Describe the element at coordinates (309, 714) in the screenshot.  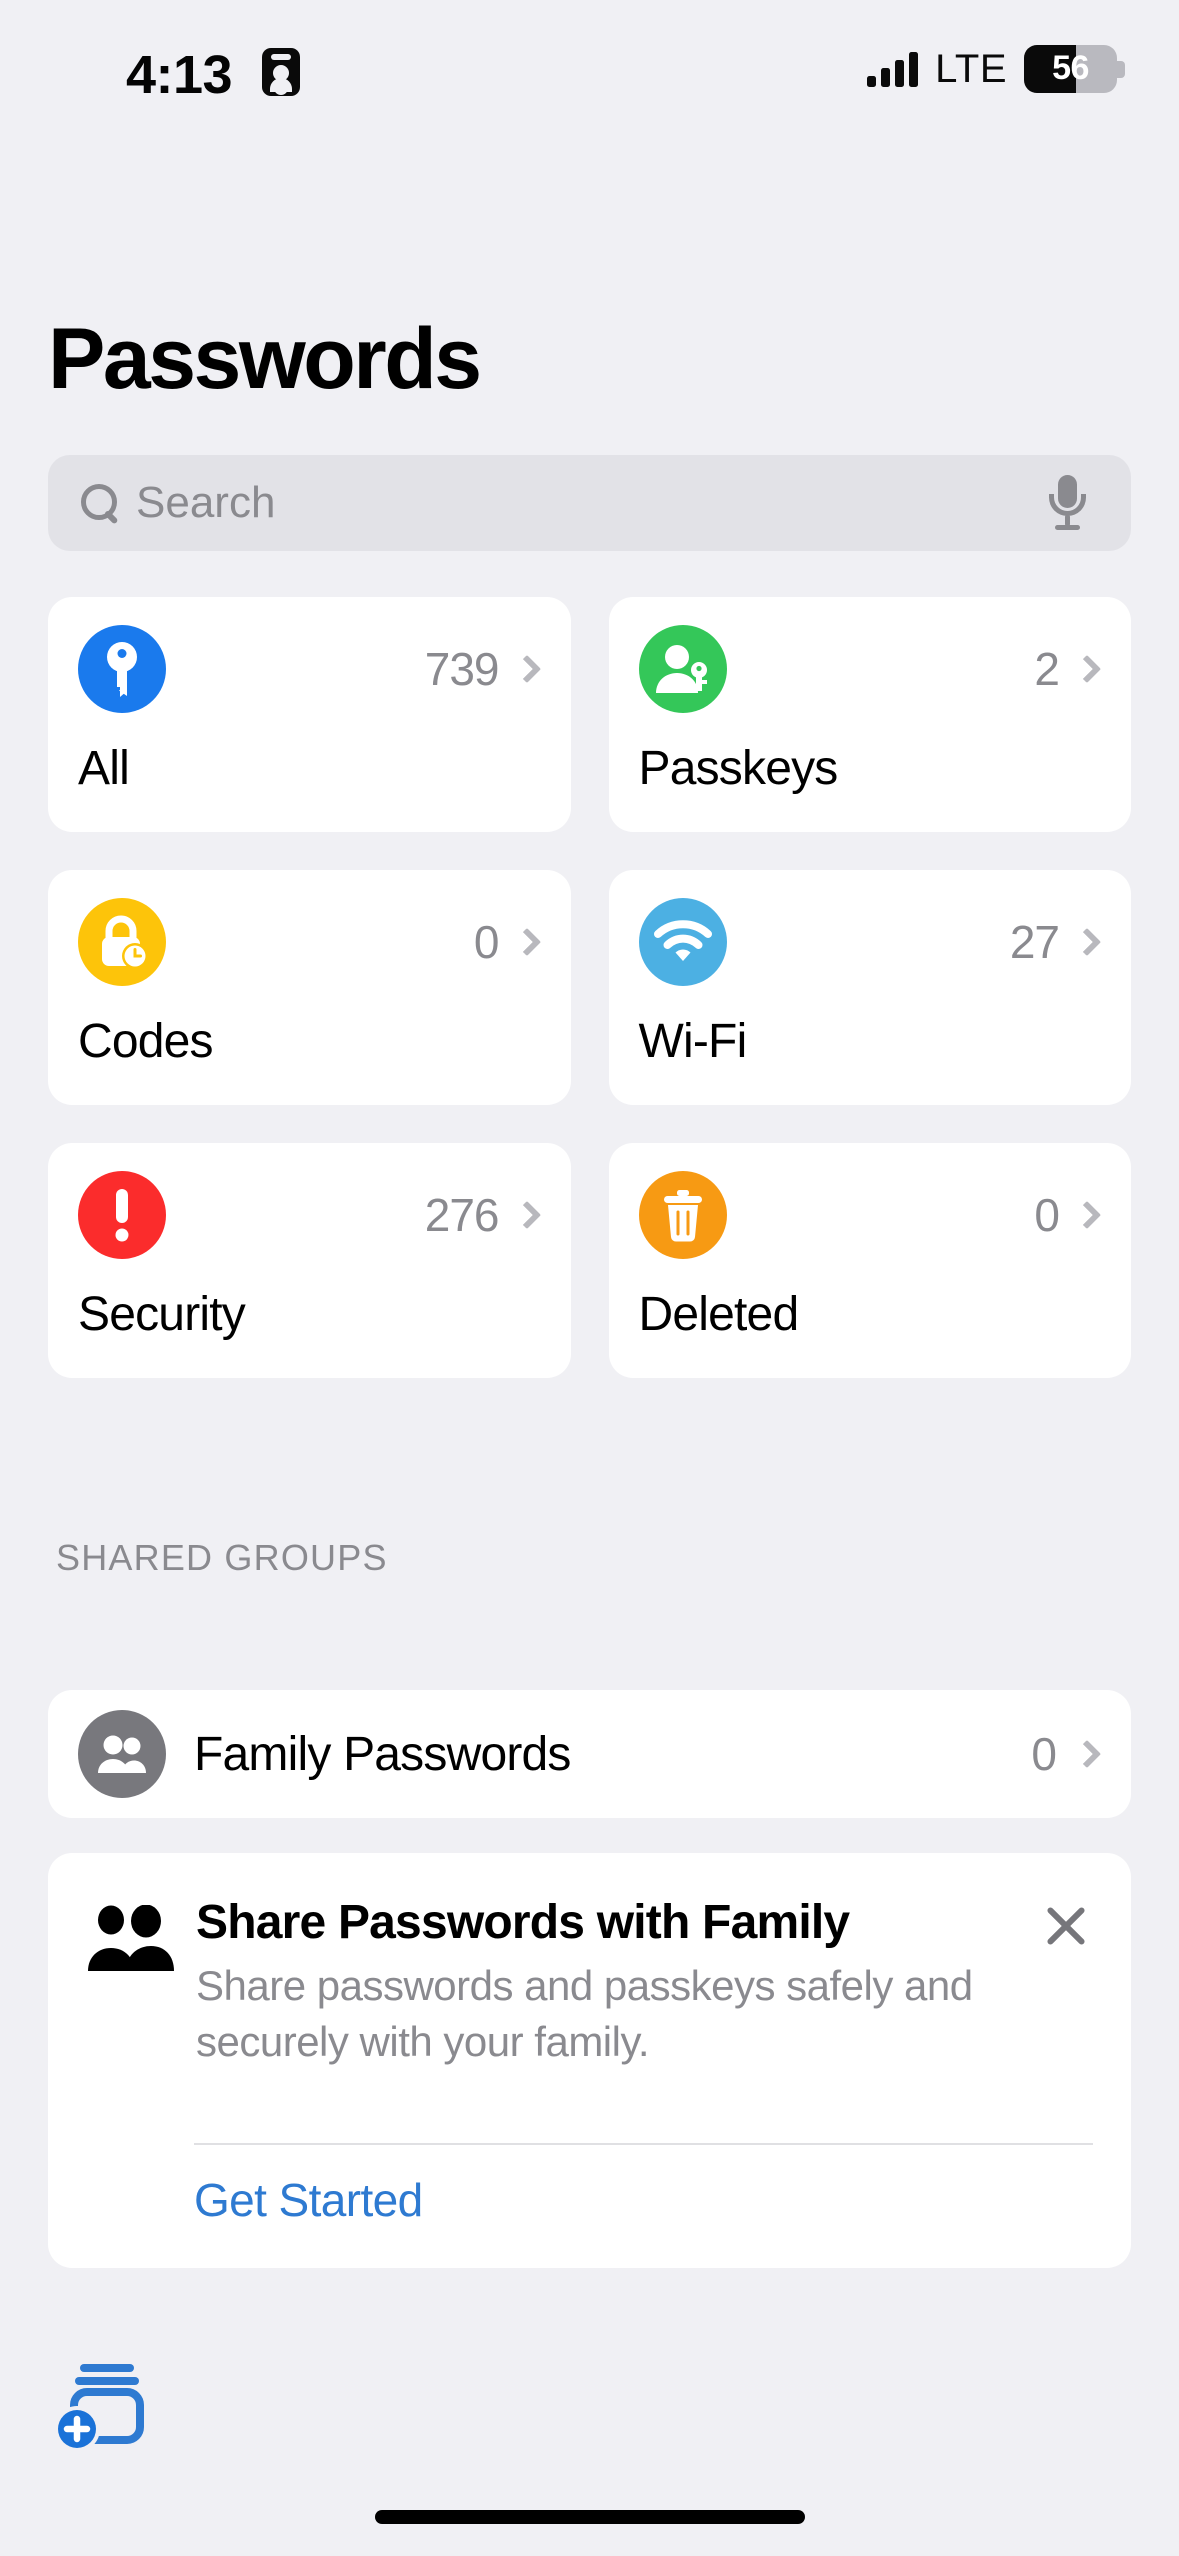
I see `category-card-all: 739 All` at that location.